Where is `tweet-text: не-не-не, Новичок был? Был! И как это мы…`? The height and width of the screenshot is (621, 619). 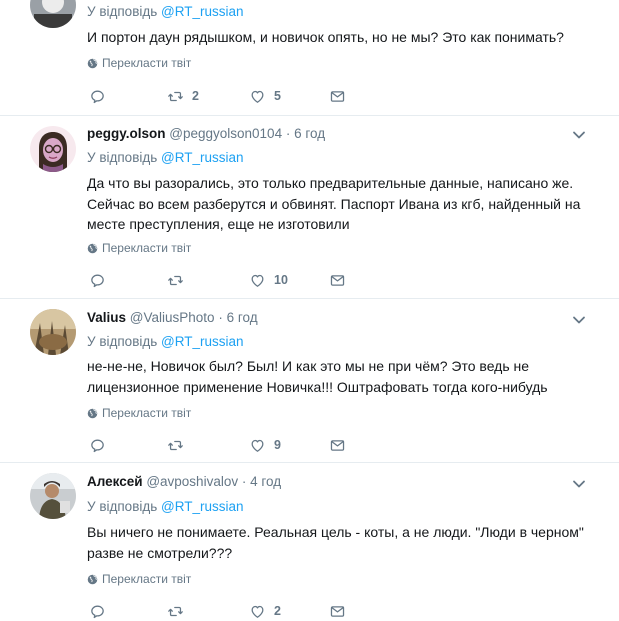 tweet-text: не-не-не, Новичок был? Был! И как это мы… is located at coordinates (317, 376).